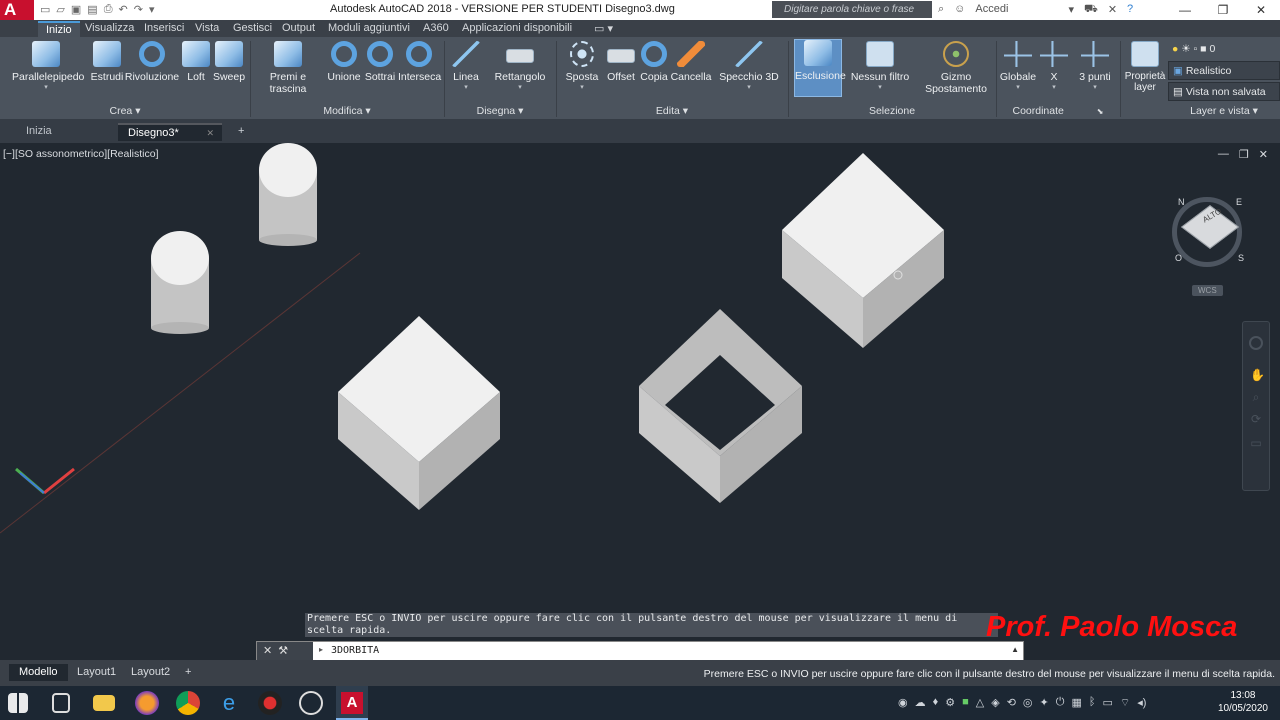  I want to click on add-layout-plus-icon: +, so click(188, 672).